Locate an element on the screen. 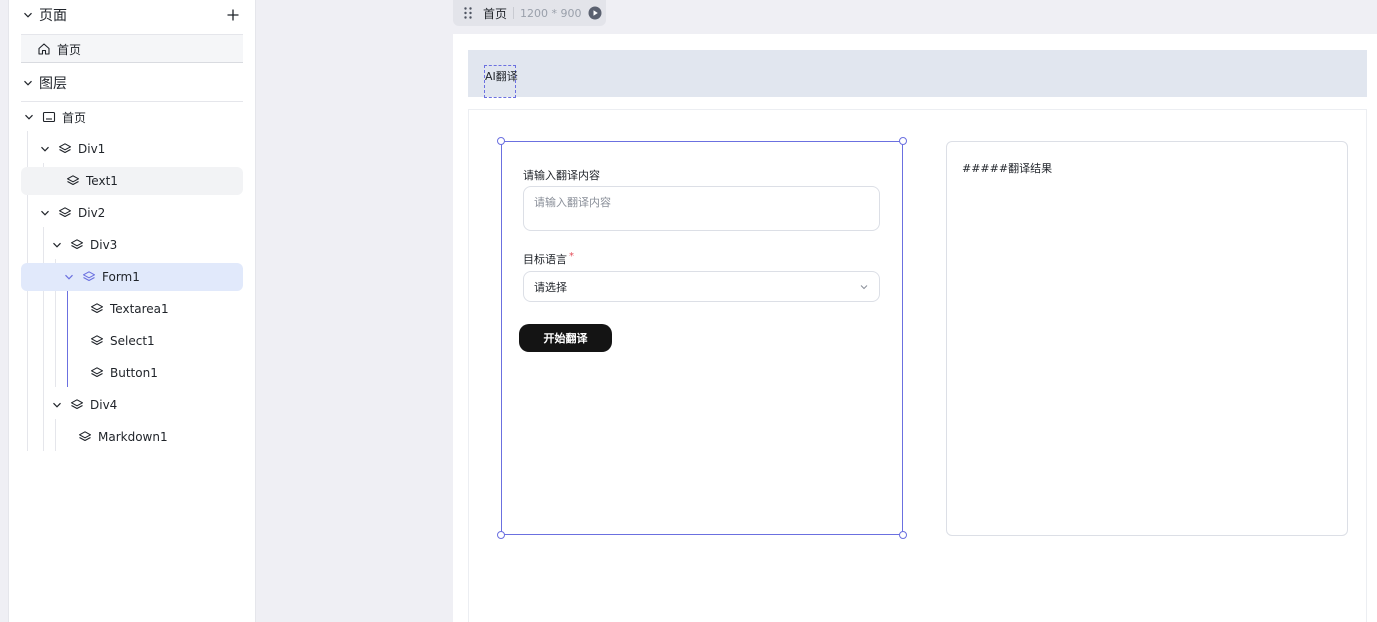  tree-item-label: Form1 is located at coordinates (121, 277).